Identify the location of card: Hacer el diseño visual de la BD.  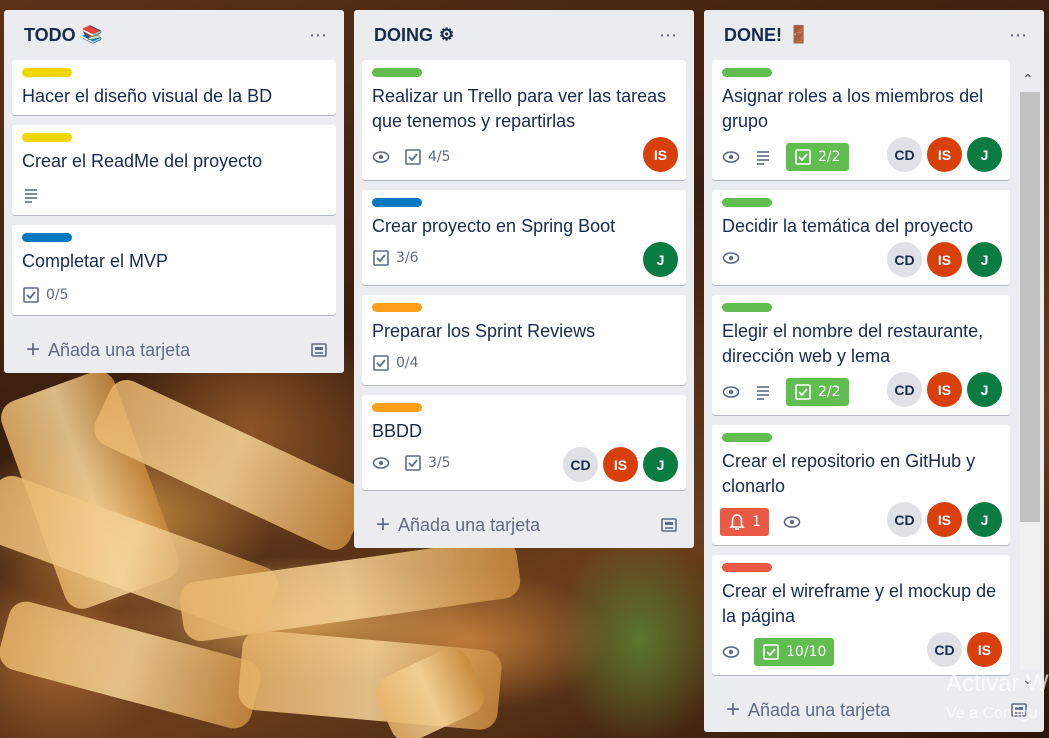
(174, 87).